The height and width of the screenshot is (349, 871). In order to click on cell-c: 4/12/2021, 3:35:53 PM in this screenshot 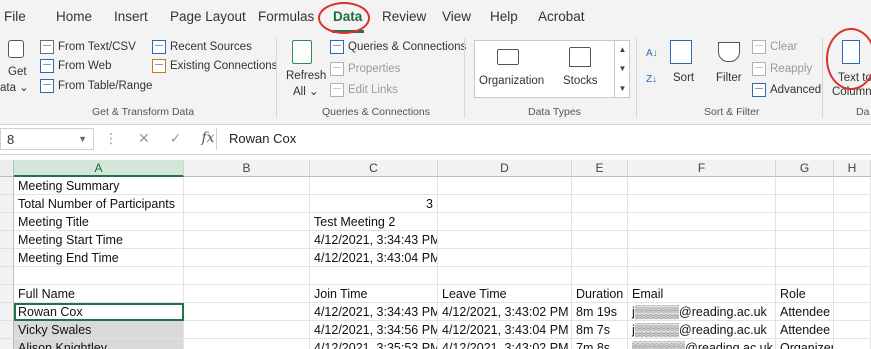, I will do `click(374, 344)`.